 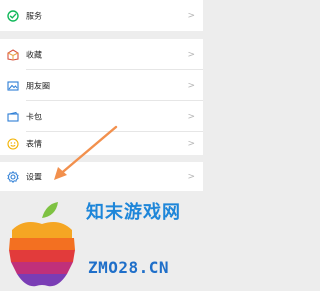 I want to click on card-wallet-icon, so click(x=13, y=117).